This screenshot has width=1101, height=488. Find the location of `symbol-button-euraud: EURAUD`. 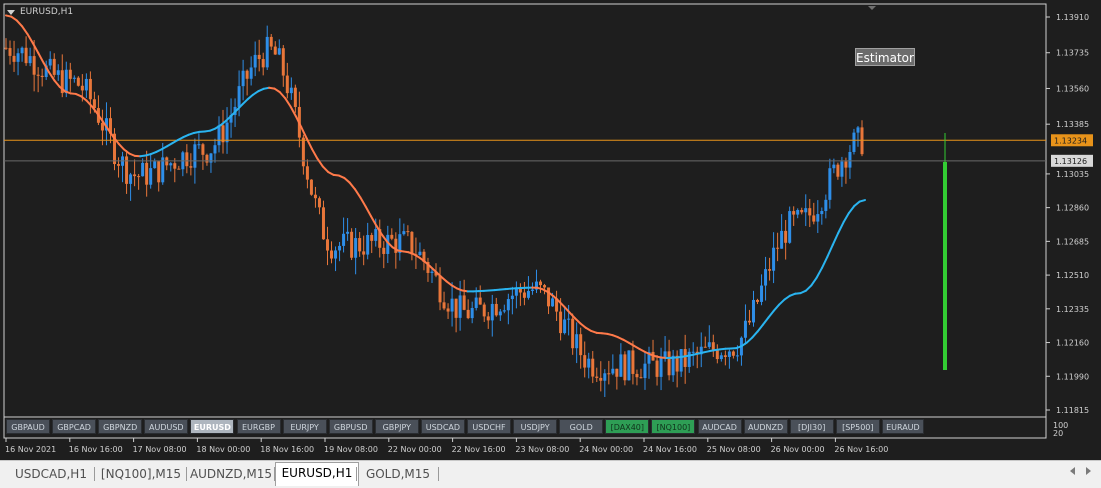

symbol-button-euraud: EURAUD is located at coordinates (903, 426).